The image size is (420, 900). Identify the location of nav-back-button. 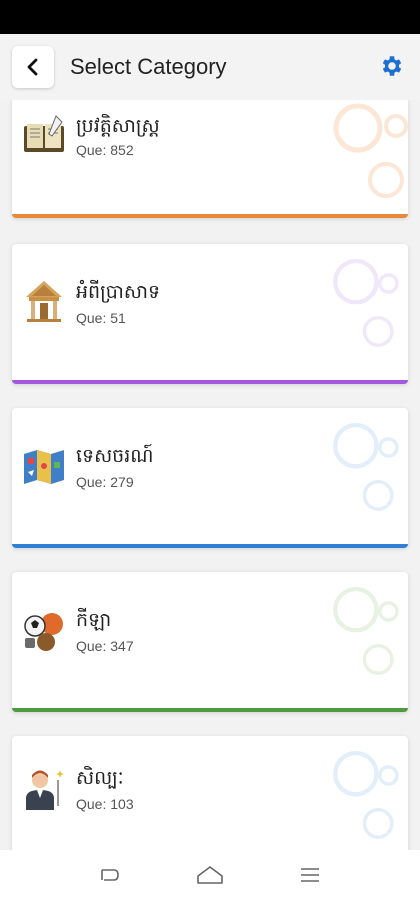
(110, 875).